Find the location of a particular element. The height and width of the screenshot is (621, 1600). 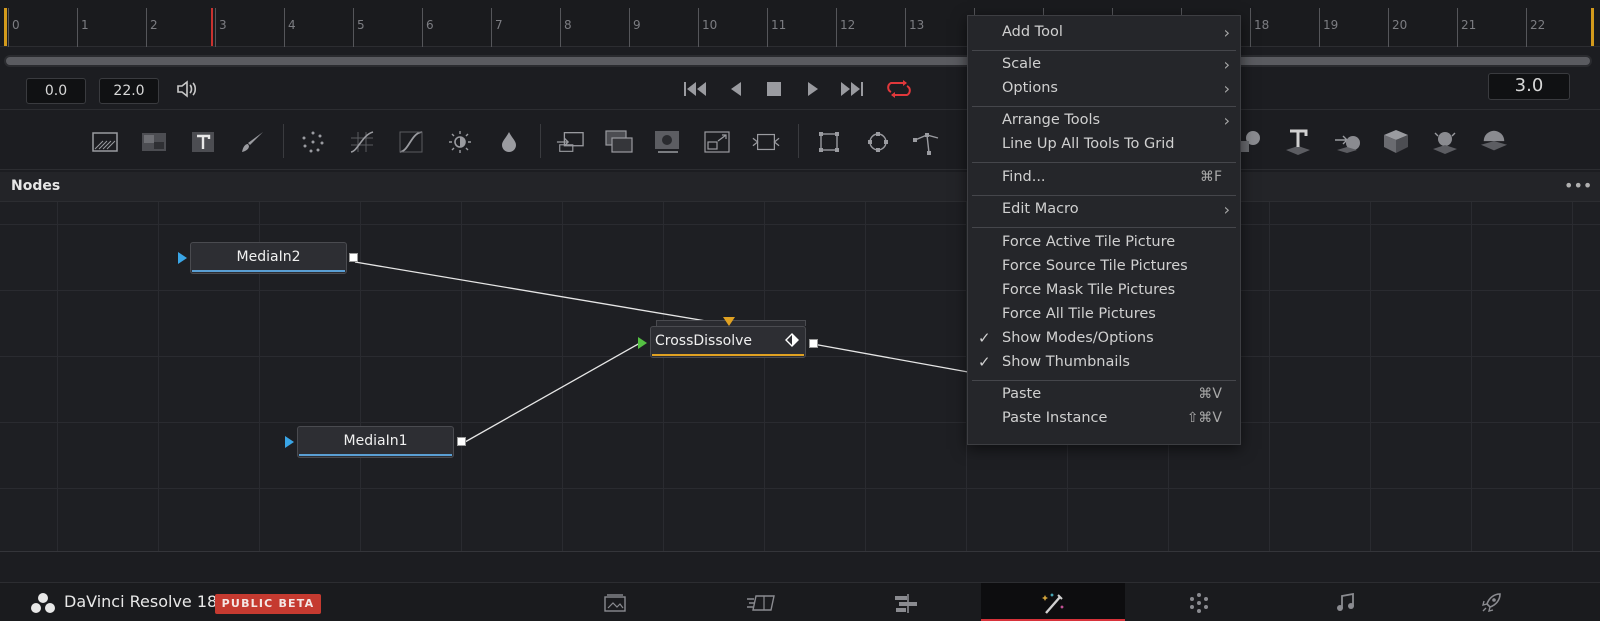

fast-noise-icon is located at coordinates (154, 142).